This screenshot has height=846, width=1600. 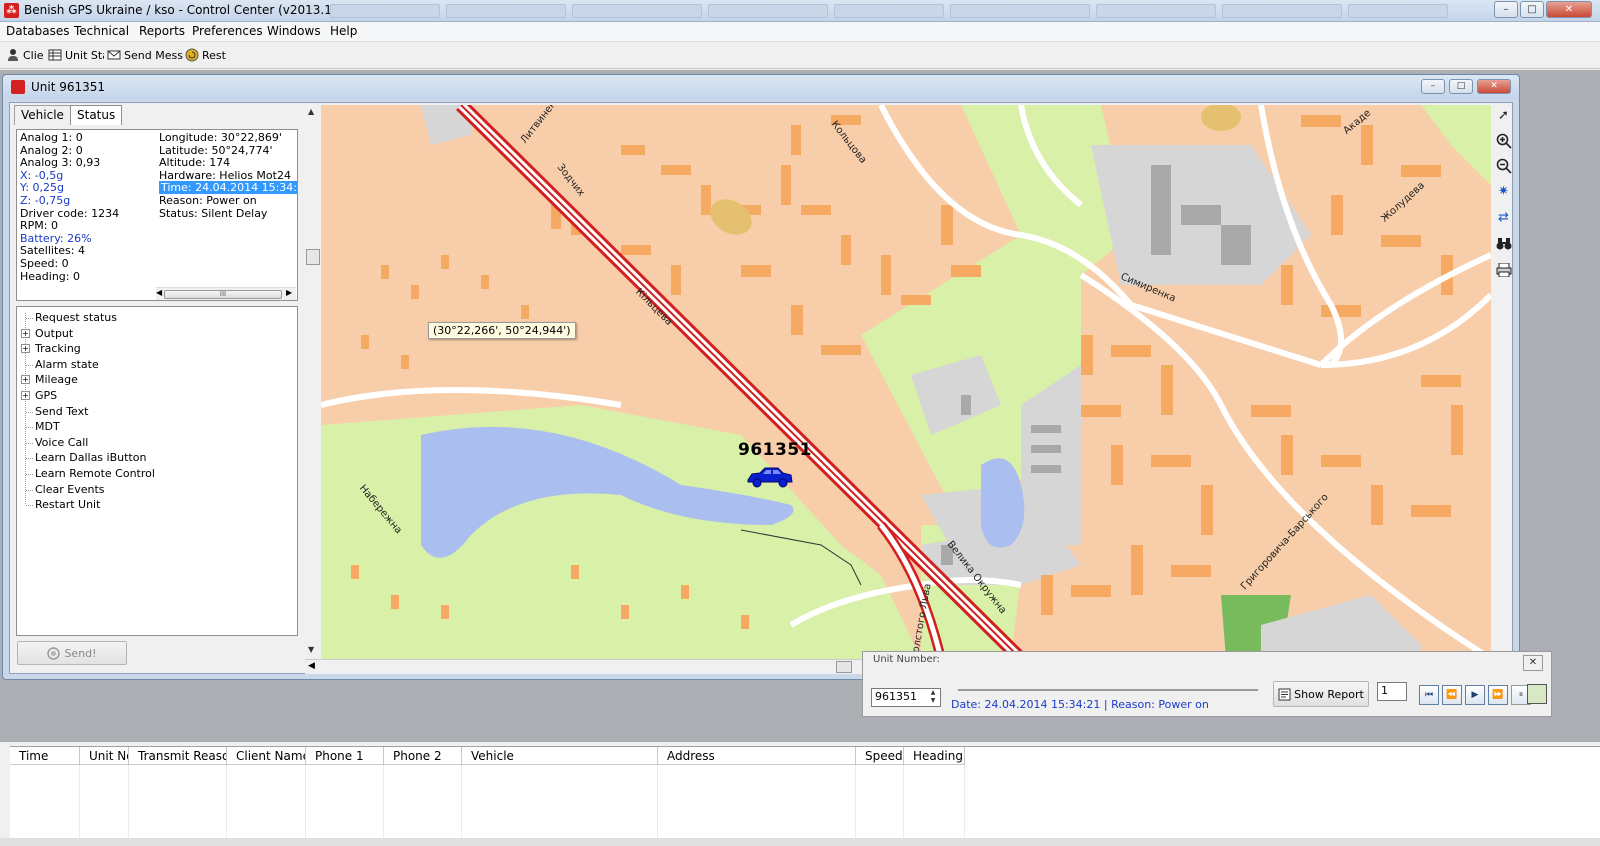 What do you see at coordinates (96, 115) in the screenshot?
I see `tab-status: Status` at bounding box center [96, 115].